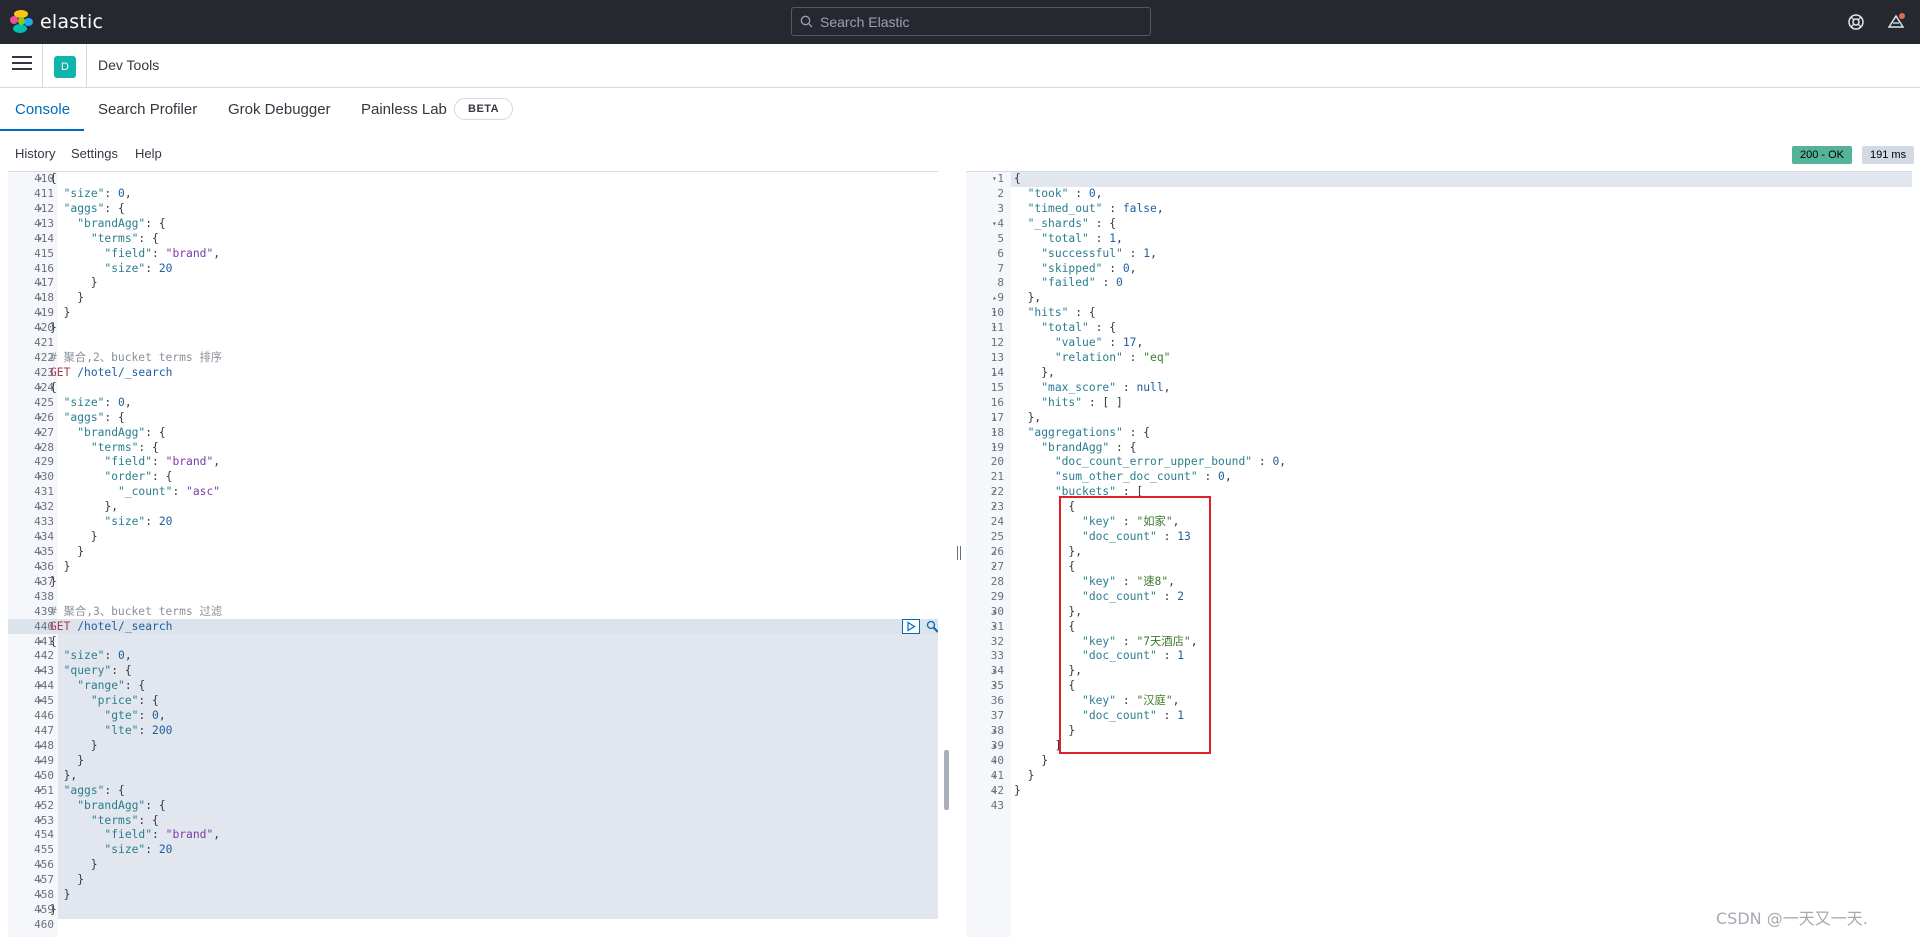 The image size is (1920, 937). I want to click on code-text: "took" : 0,, so click(1065, 193).